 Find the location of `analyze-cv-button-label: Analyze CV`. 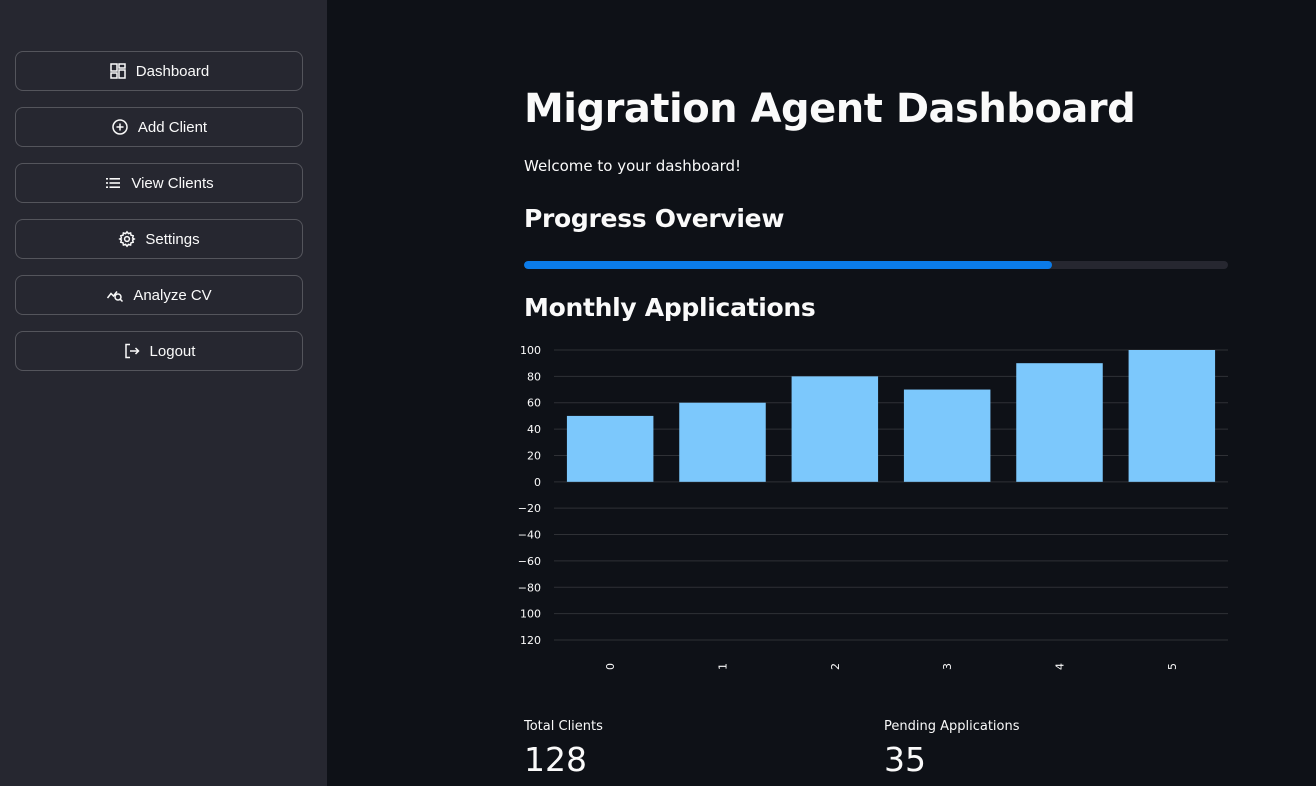

analyze-cv-button-label: Analyze CV is located at coordinates (172, 295).